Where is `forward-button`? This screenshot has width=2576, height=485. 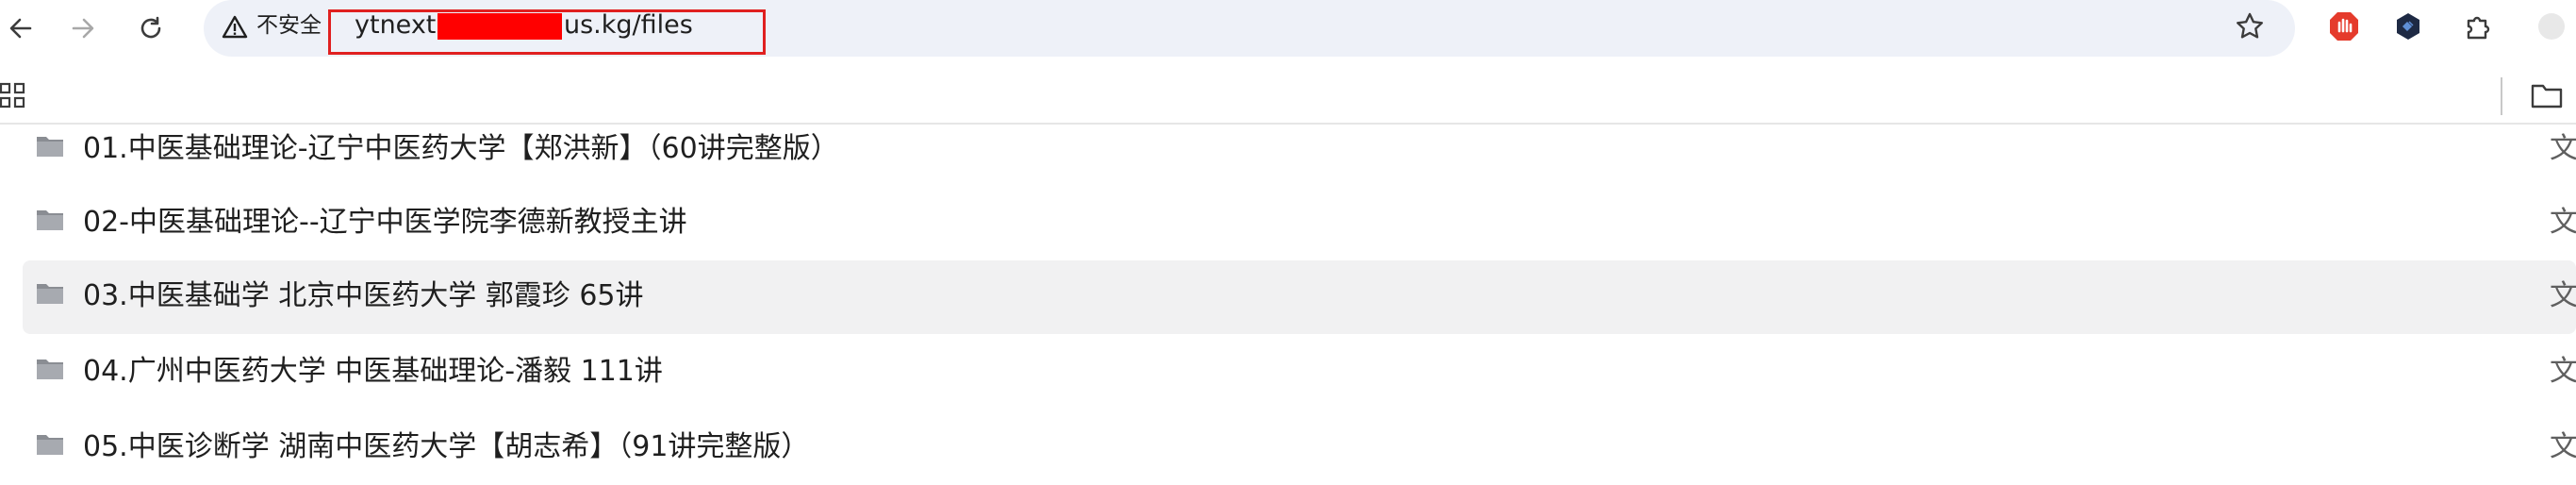 forward-button is located at coordinates (83, 28).